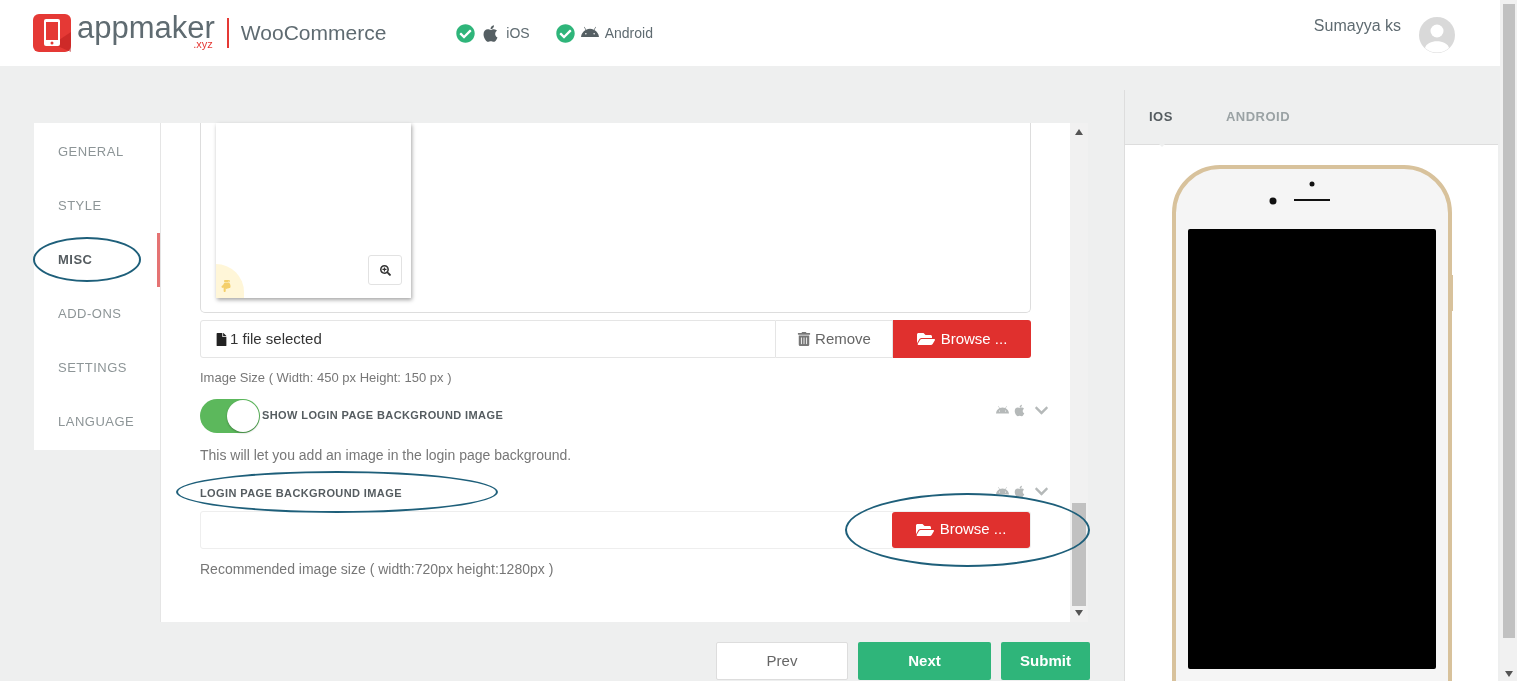 This screenshot has width=1517, height=681. Describe the element at coordinates (782, 661) in the screenshot. I see `action-button: Prev` at that location.